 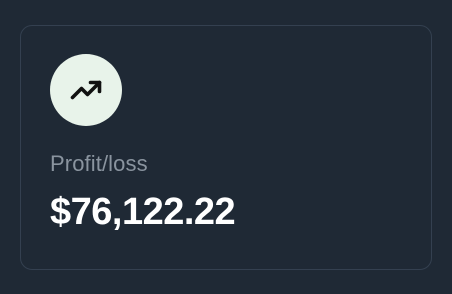 What do you see at coordinates (99, 163) in the screenshot?
I see `profit-loss-label: Profit/loss` at bounding box center [99, 163].